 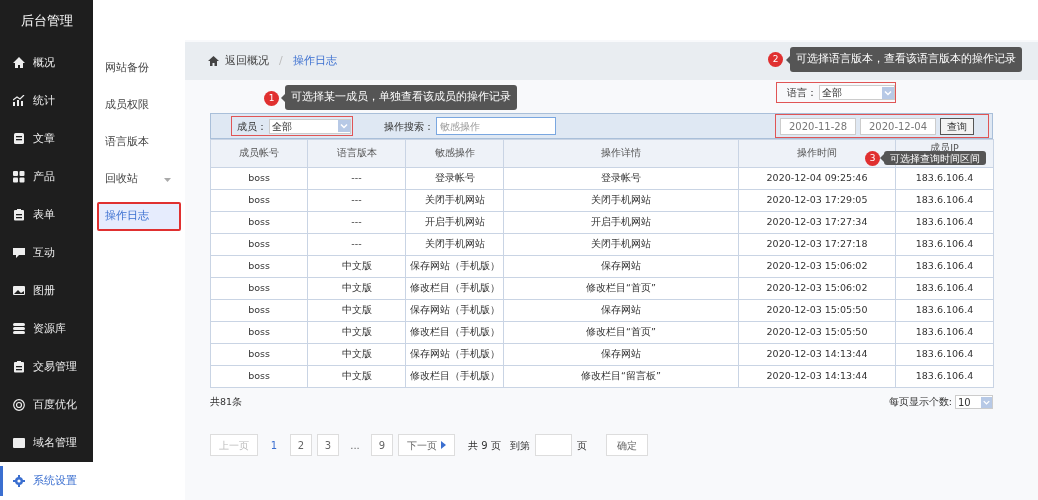 I want to click on member-label: 成员：, so click(x=252, y=126).